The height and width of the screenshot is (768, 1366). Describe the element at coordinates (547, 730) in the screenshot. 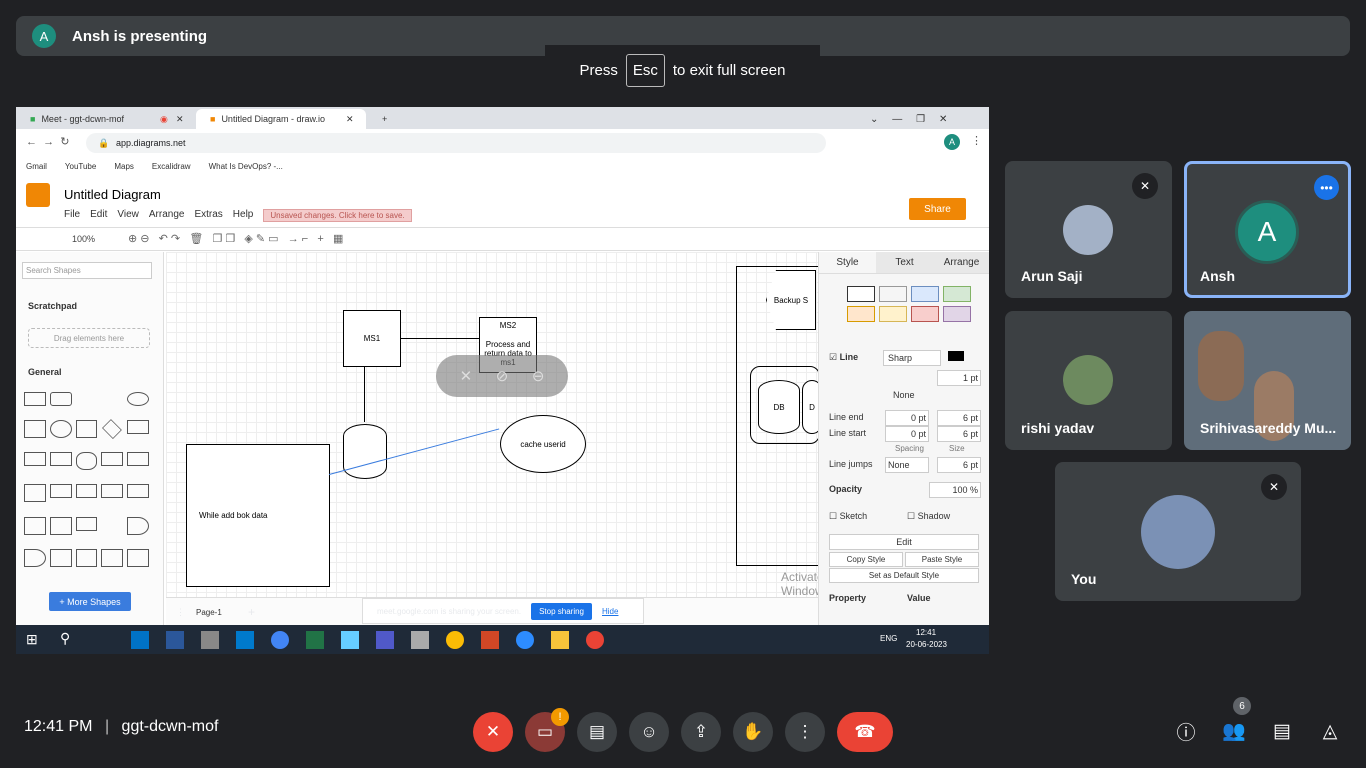

I see `camera-toggle-button: ▭ !` at that location.